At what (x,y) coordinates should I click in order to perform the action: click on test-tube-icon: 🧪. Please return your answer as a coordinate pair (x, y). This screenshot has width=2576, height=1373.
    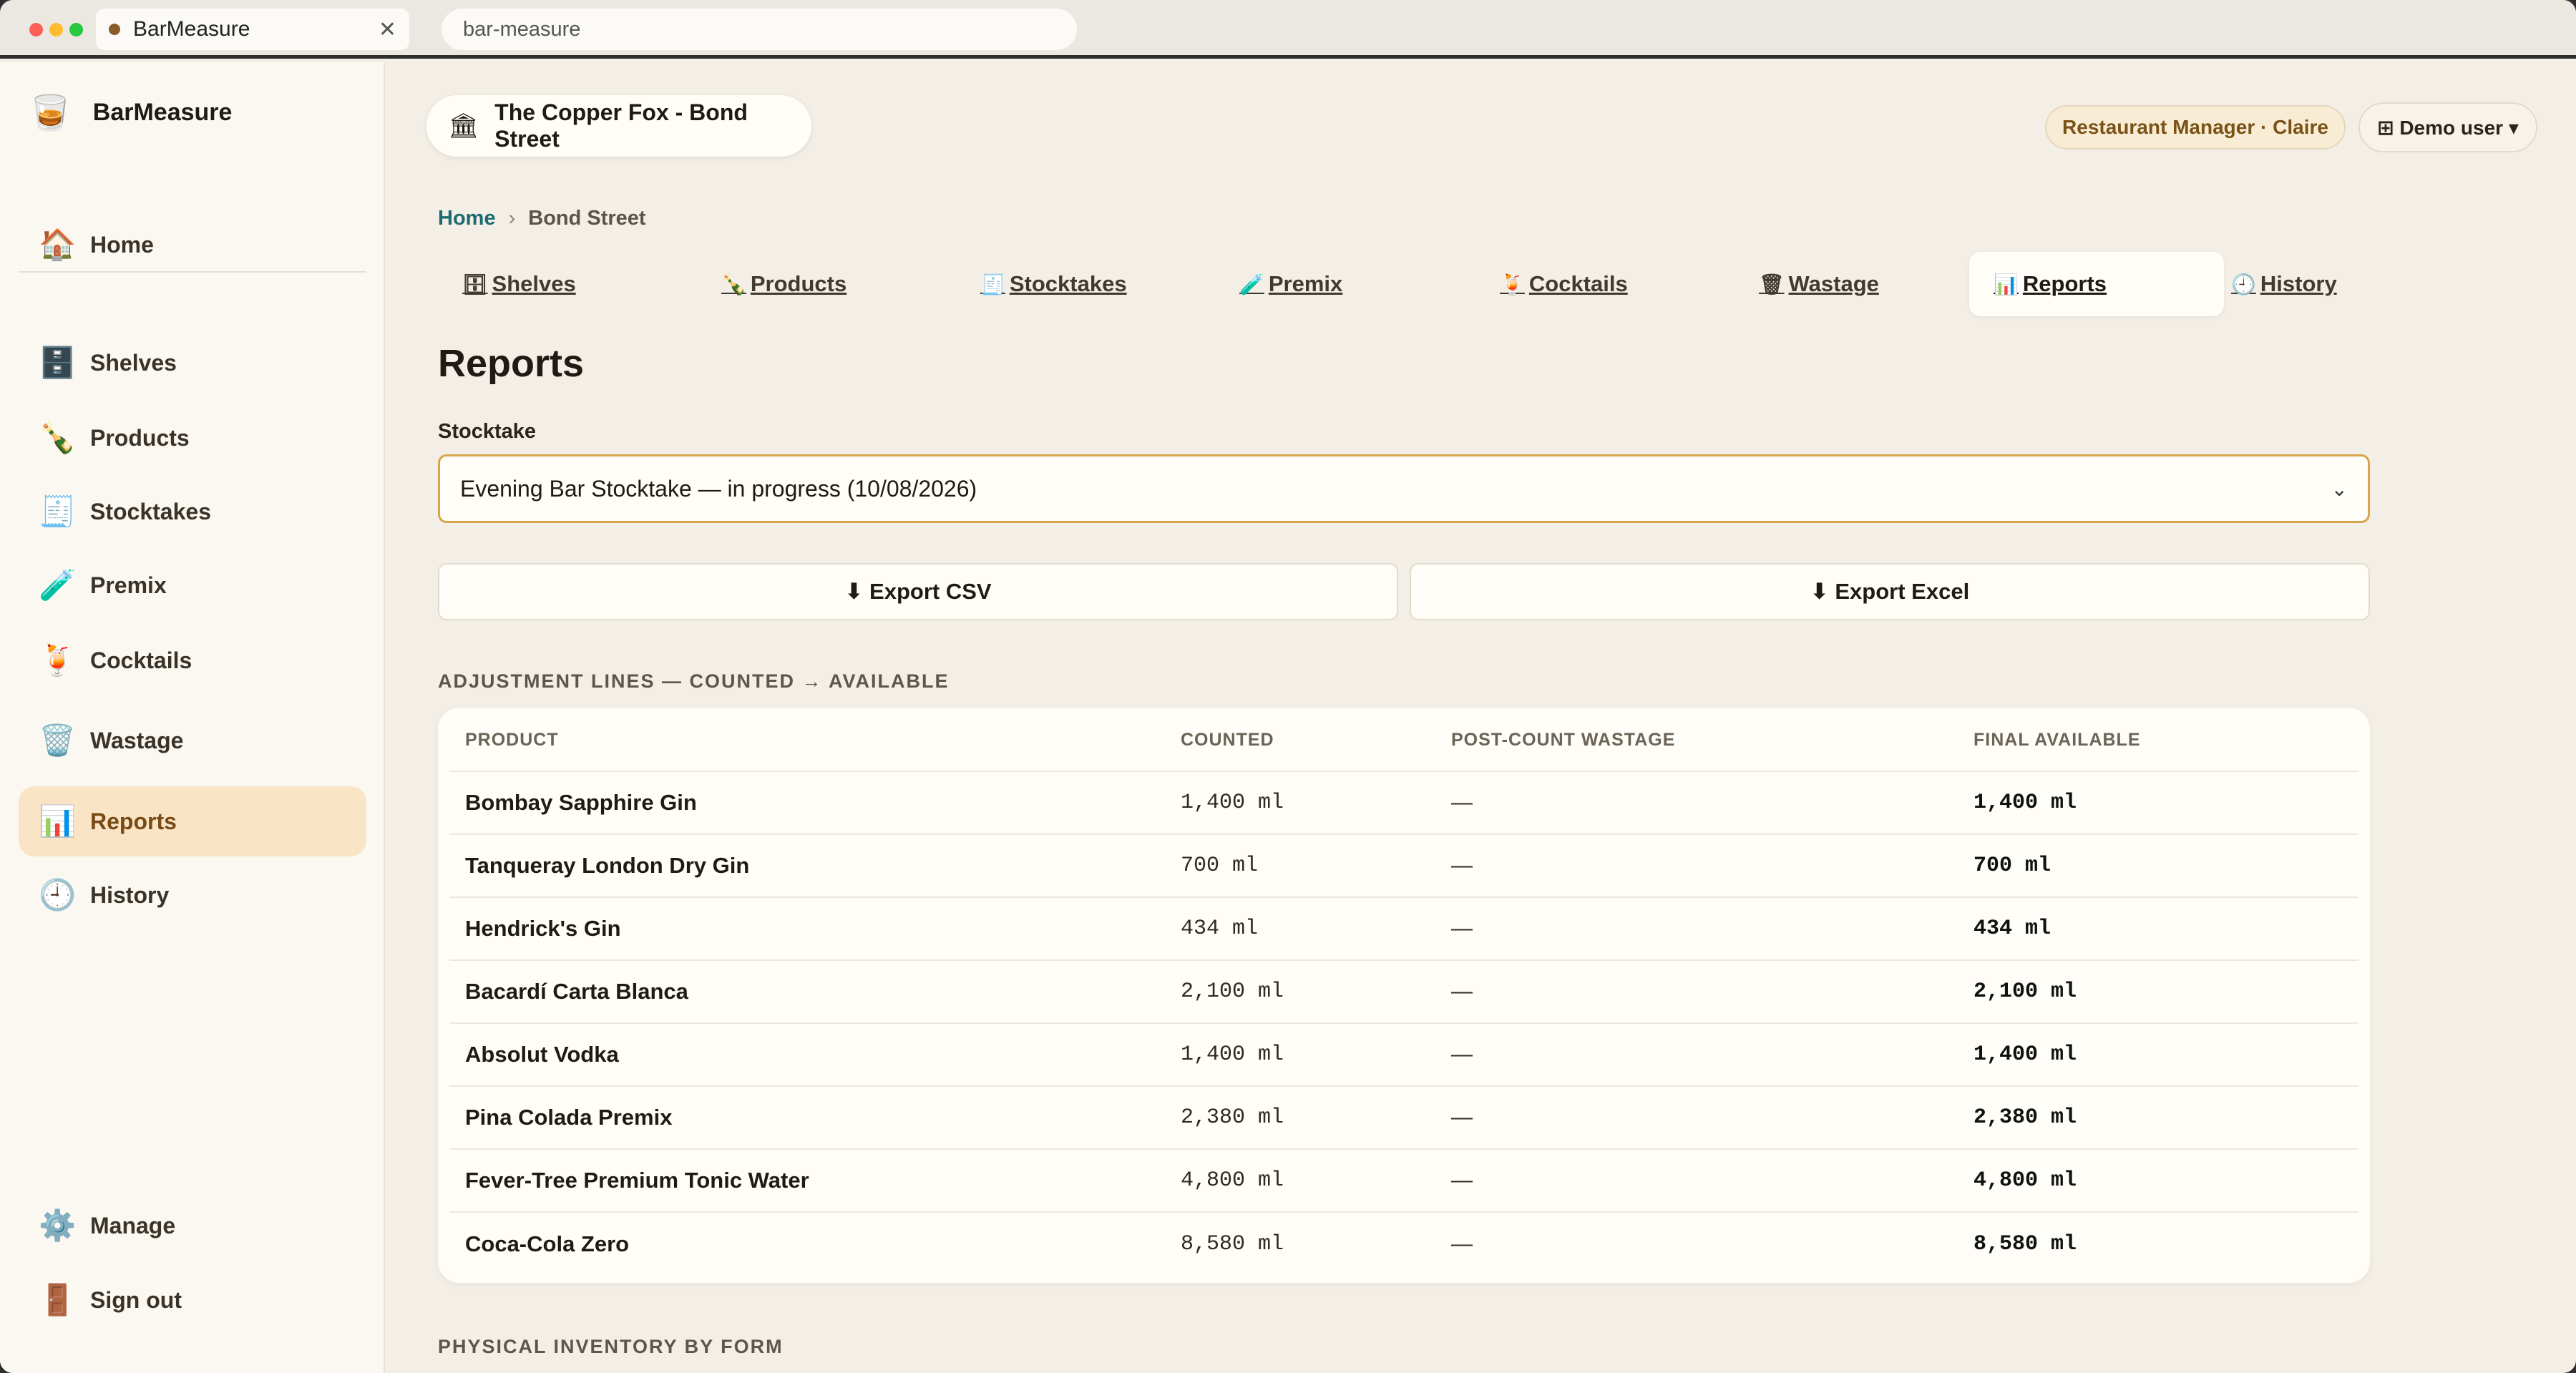
    Looking at the image, I should click on (58, 584).